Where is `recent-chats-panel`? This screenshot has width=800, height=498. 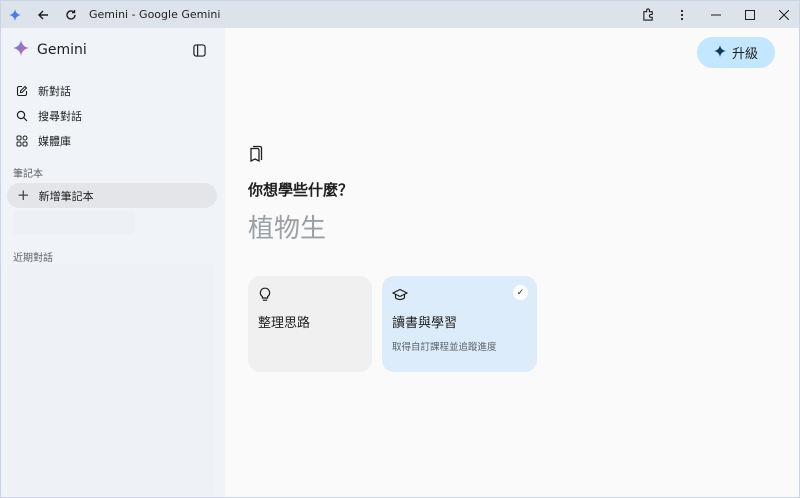 recent-chats-panel is located at coordinates (111, 380).